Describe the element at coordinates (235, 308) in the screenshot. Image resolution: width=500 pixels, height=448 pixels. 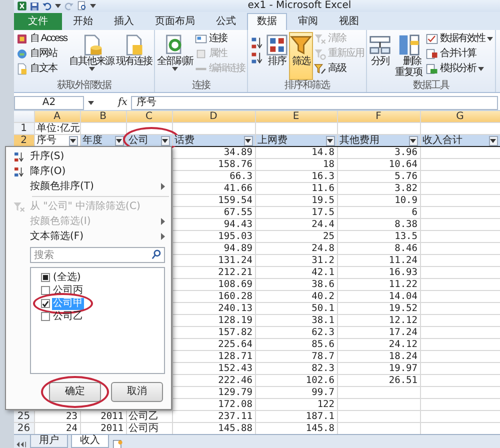
I see `table-cell: 240.13` at that location.